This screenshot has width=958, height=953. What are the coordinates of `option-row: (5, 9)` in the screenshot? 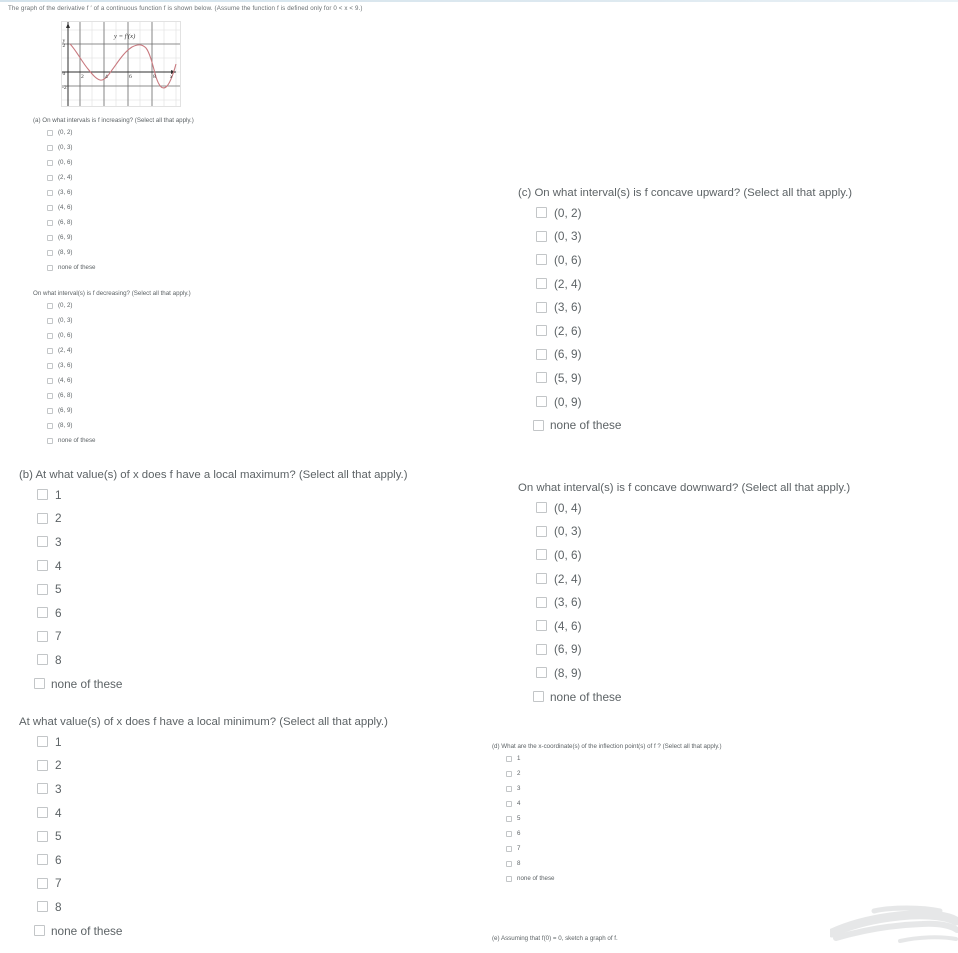 It's located at (685, 378).